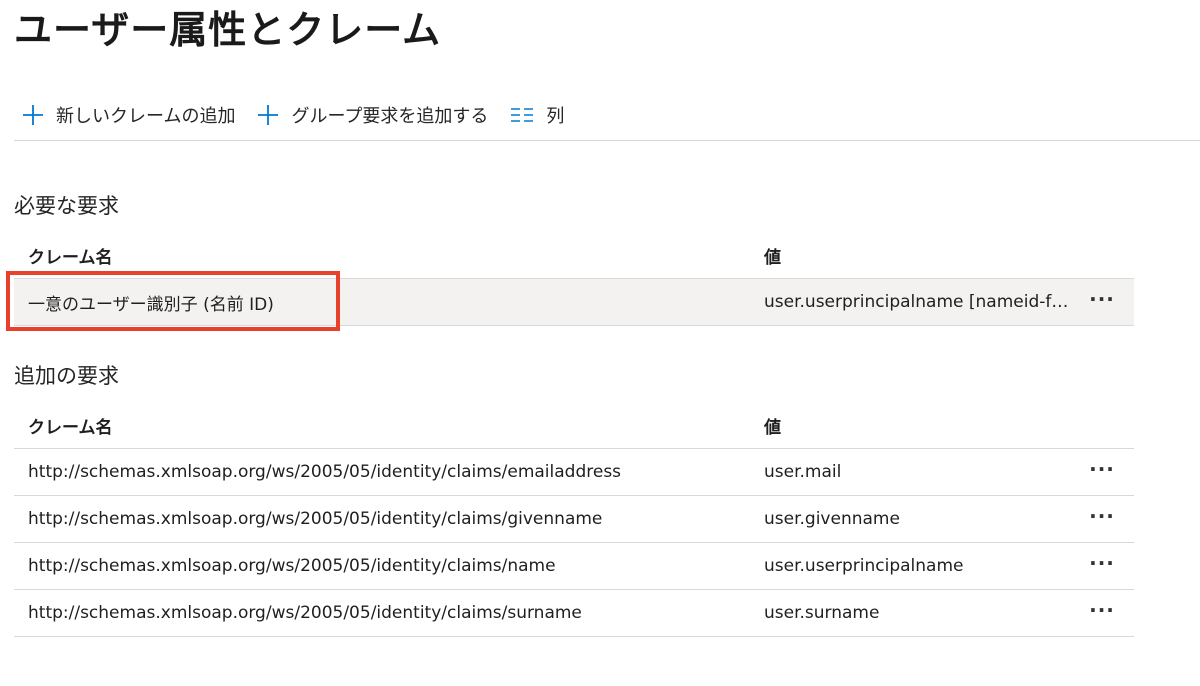 Image resolution: width=1200 pixels, height=686 pixels. Describe the element at coordinates (803, 472) in the screenshot. I see `claim-value-cell: user.mail` at that location.